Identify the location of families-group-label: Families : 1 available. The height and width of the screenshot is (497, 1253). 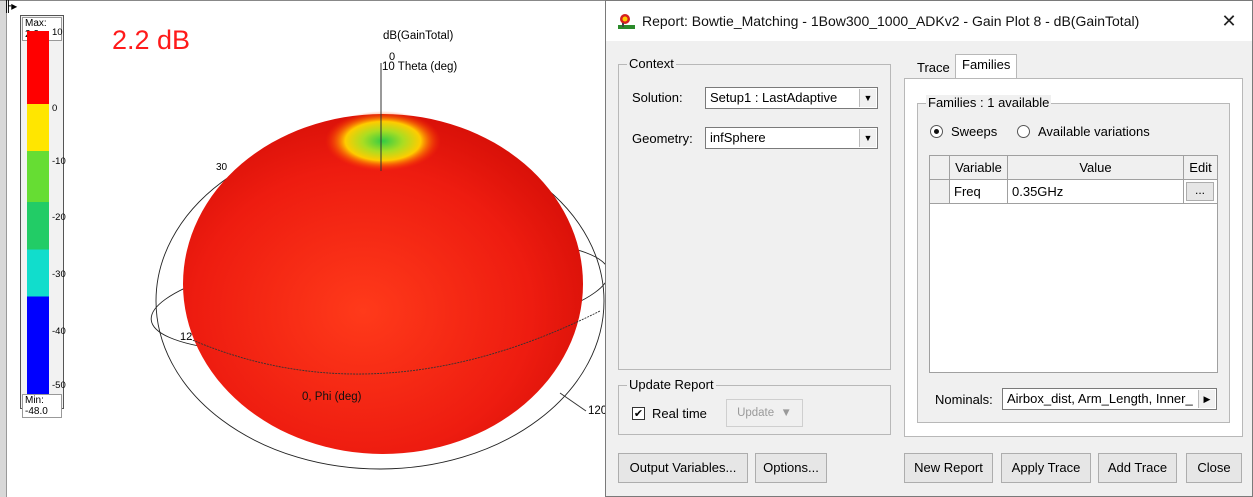
(989, 102).